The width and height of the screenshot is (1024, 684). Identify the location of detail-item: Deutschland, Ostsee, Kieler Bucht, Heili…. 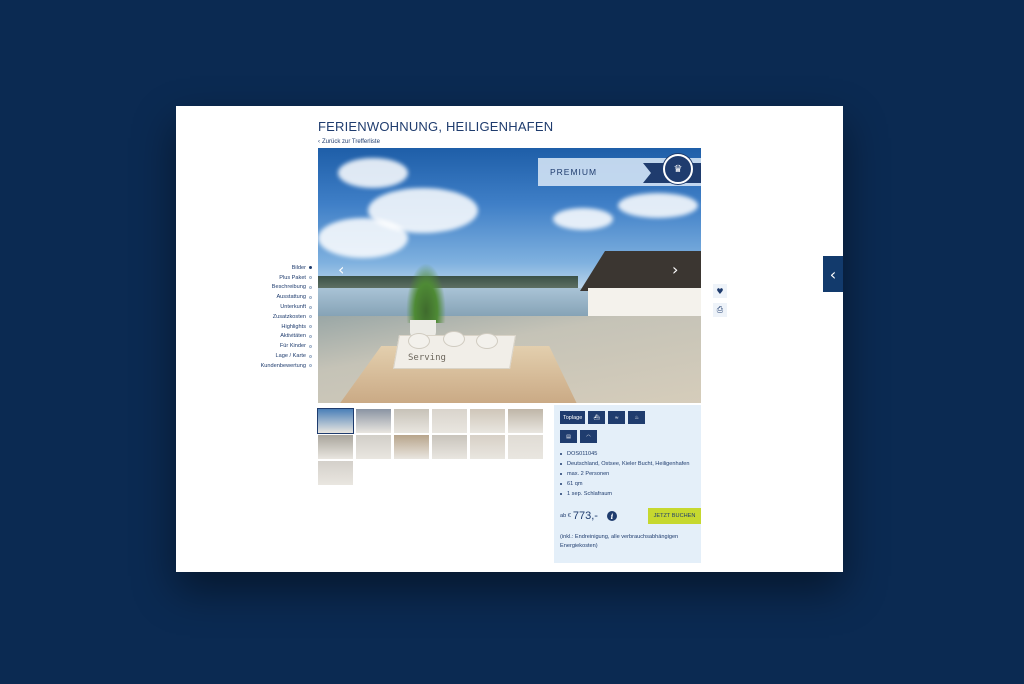
(625, 464).